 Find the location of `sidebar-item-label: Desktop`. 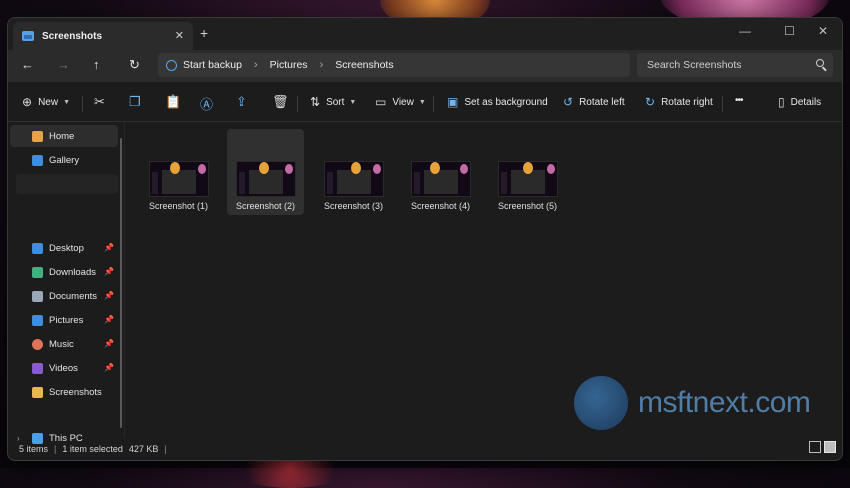

sidebar-item-label: Desktop is located at coordinates (66, 248).